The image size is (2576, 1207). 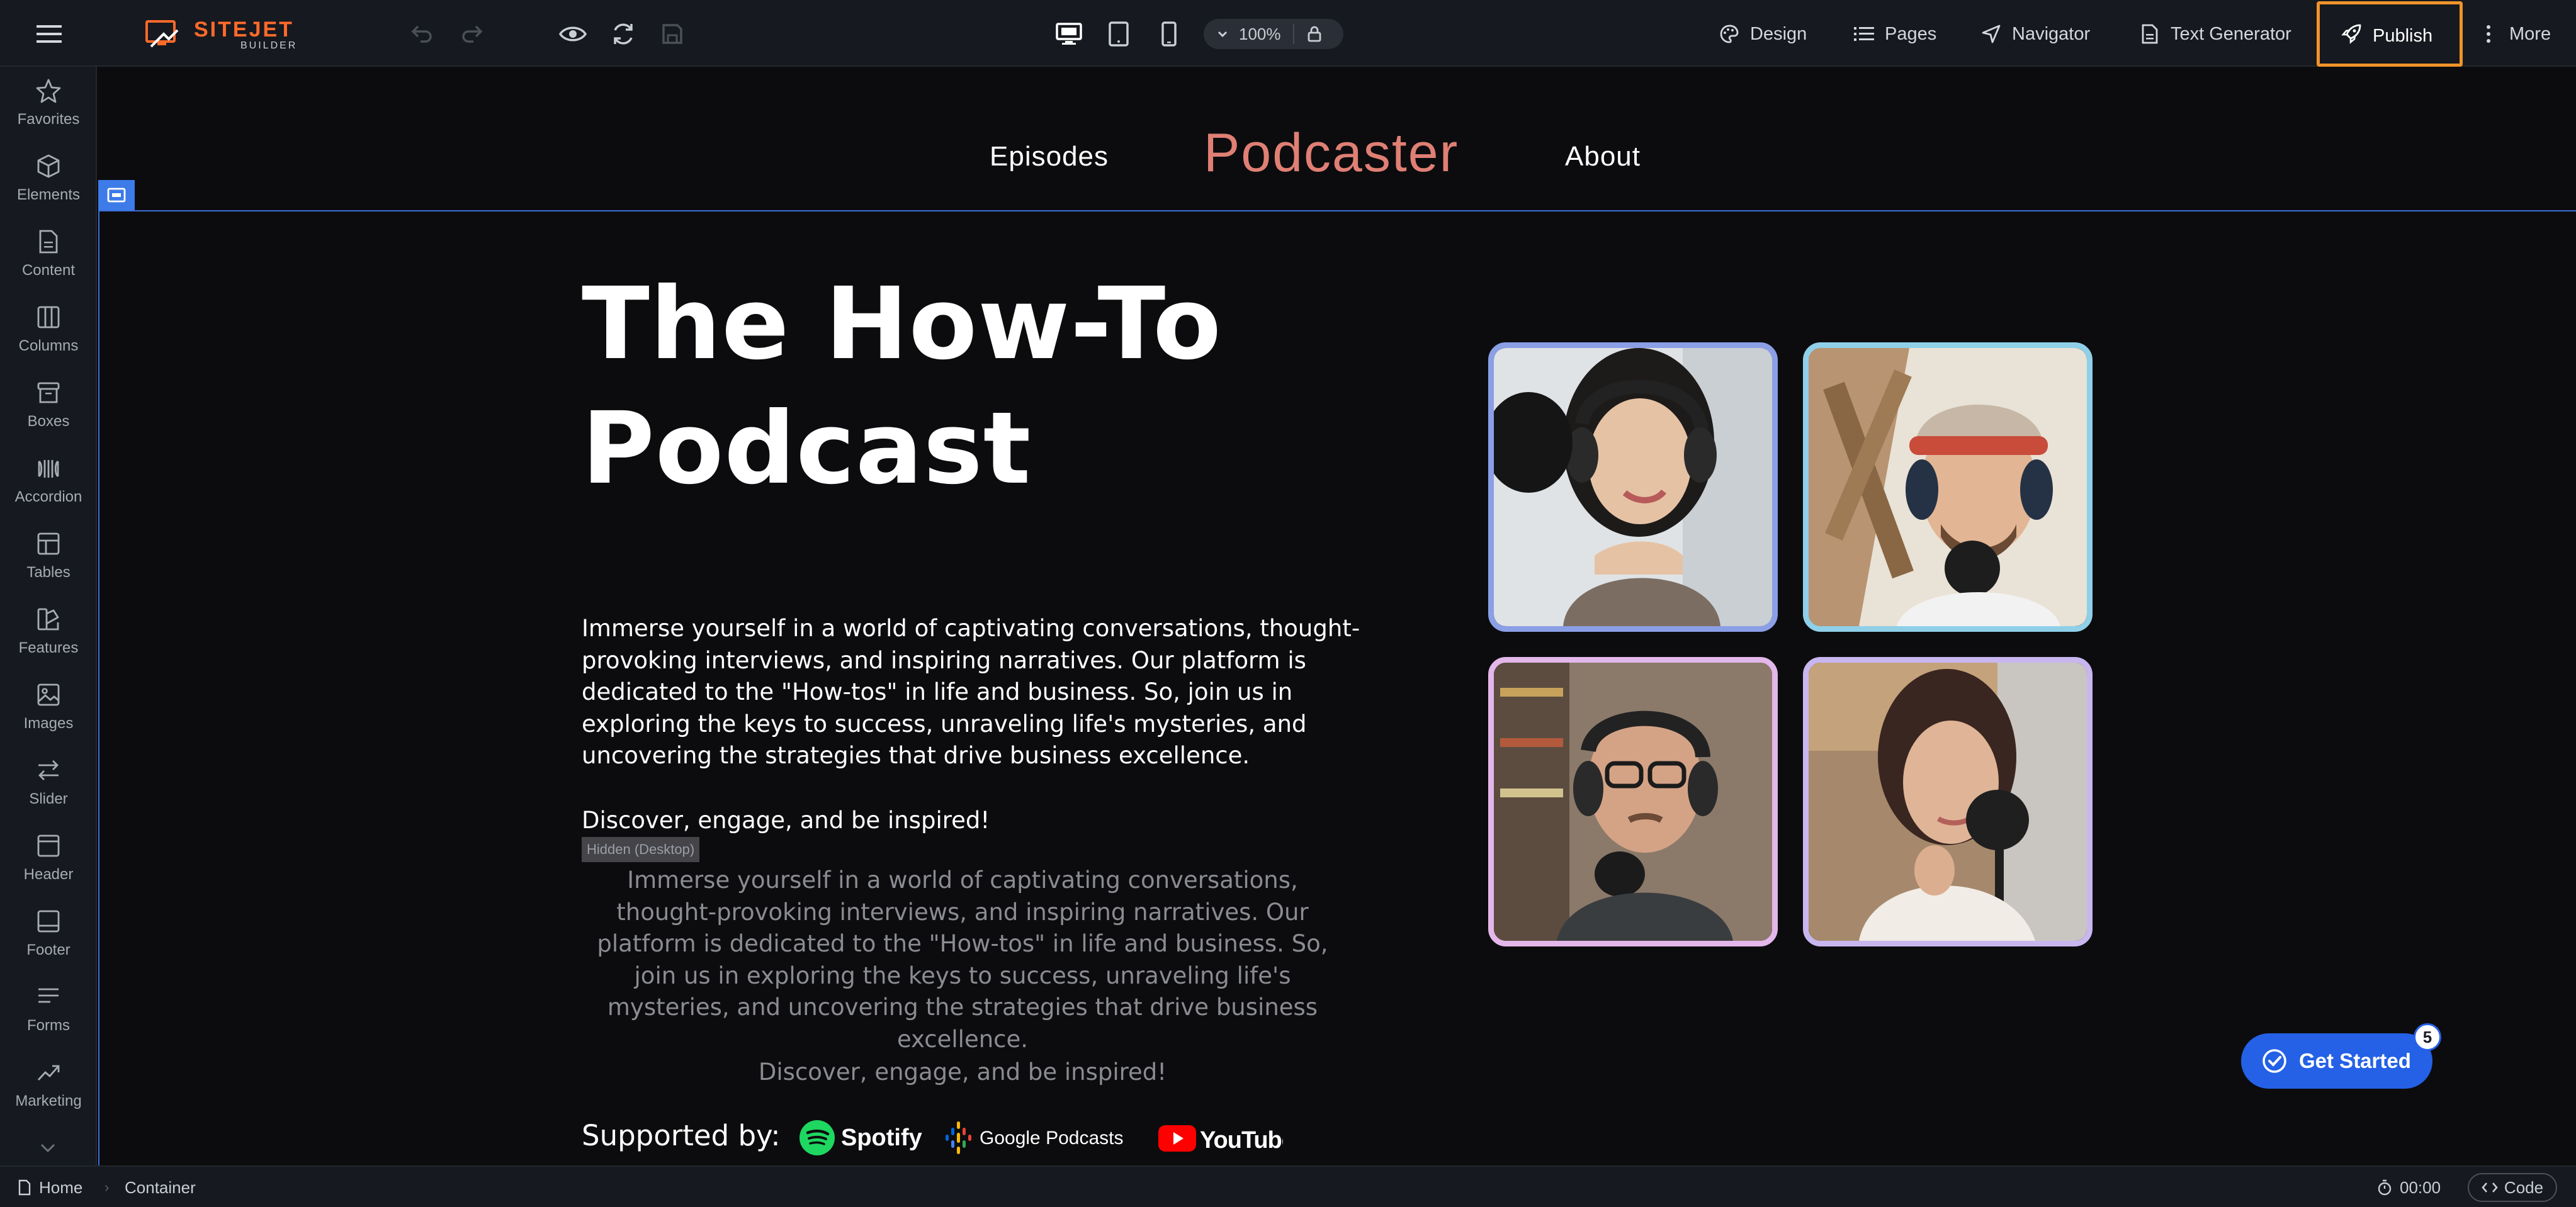 What do you see at coordinates (48, 468) in the screenshot?
I see `accordion-icon` at bounding box center [48, 468].